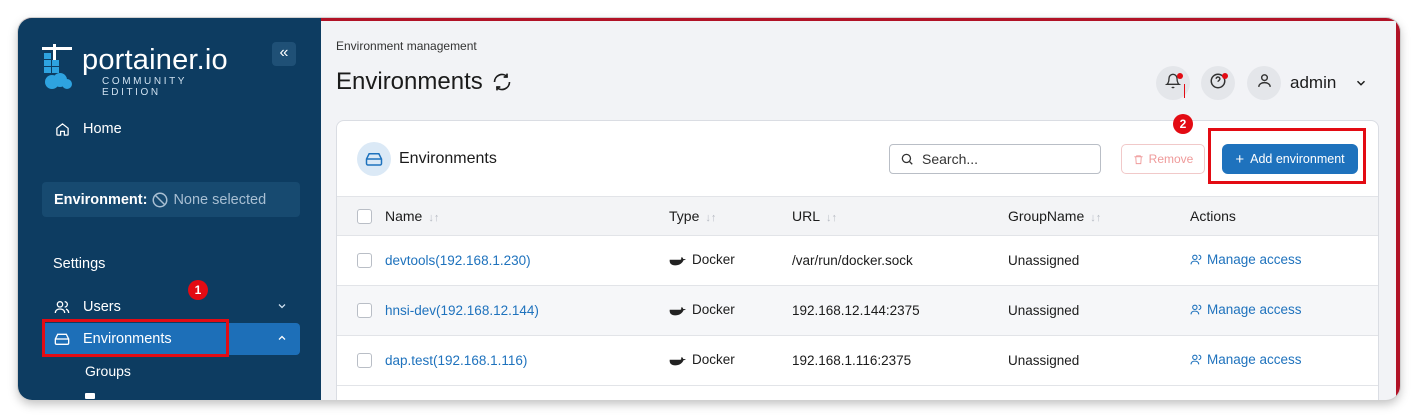  I want to click on environment-url: /var/run/docker.sock, so click(900, 260).